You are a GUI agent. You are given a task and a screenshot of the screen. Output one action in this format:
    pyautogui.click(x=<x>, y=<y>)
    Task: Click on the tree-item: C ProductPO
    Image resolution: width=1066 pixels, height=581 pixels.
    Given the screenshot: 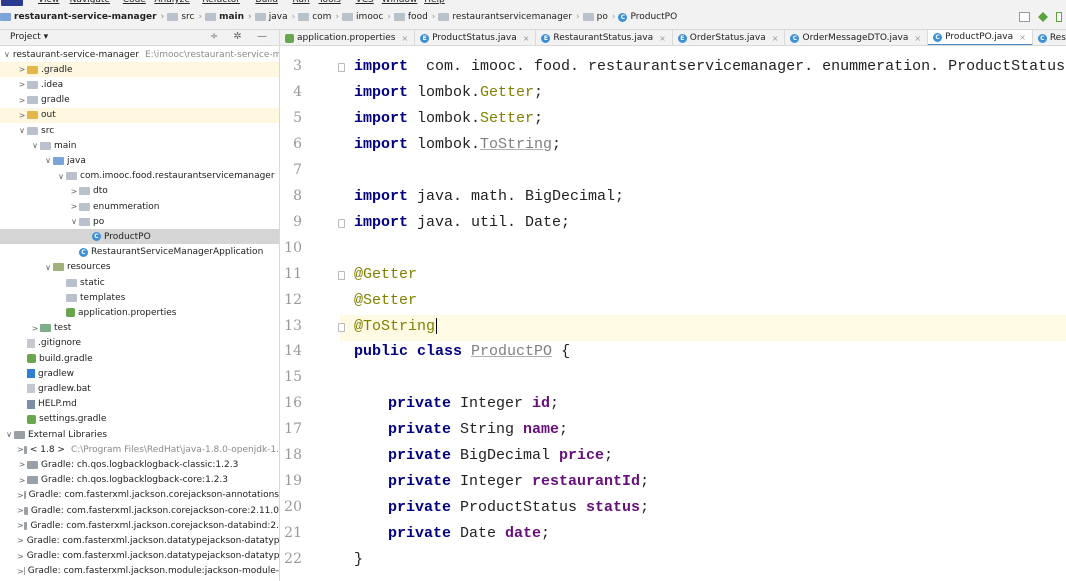 What is the action you would take?
    pyautogui.click(x=139, y=237)
    